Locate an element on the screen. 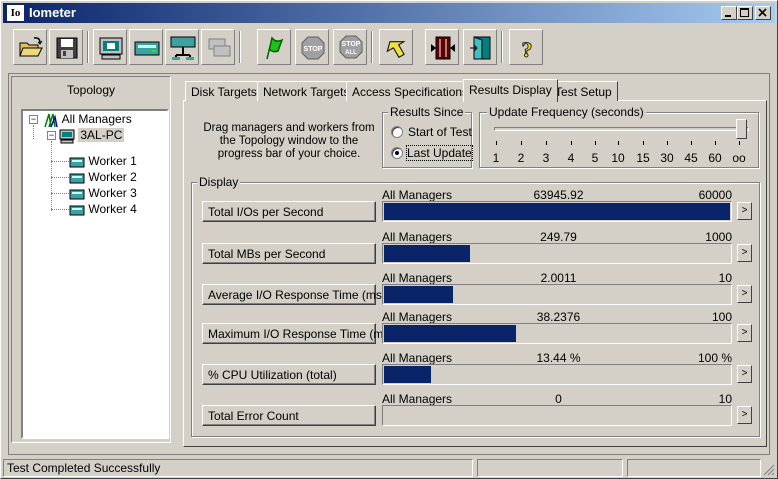 The height and width of the screenshot is (479, 778). title-bar: Io Iometer is located at coordinates (389, 13).